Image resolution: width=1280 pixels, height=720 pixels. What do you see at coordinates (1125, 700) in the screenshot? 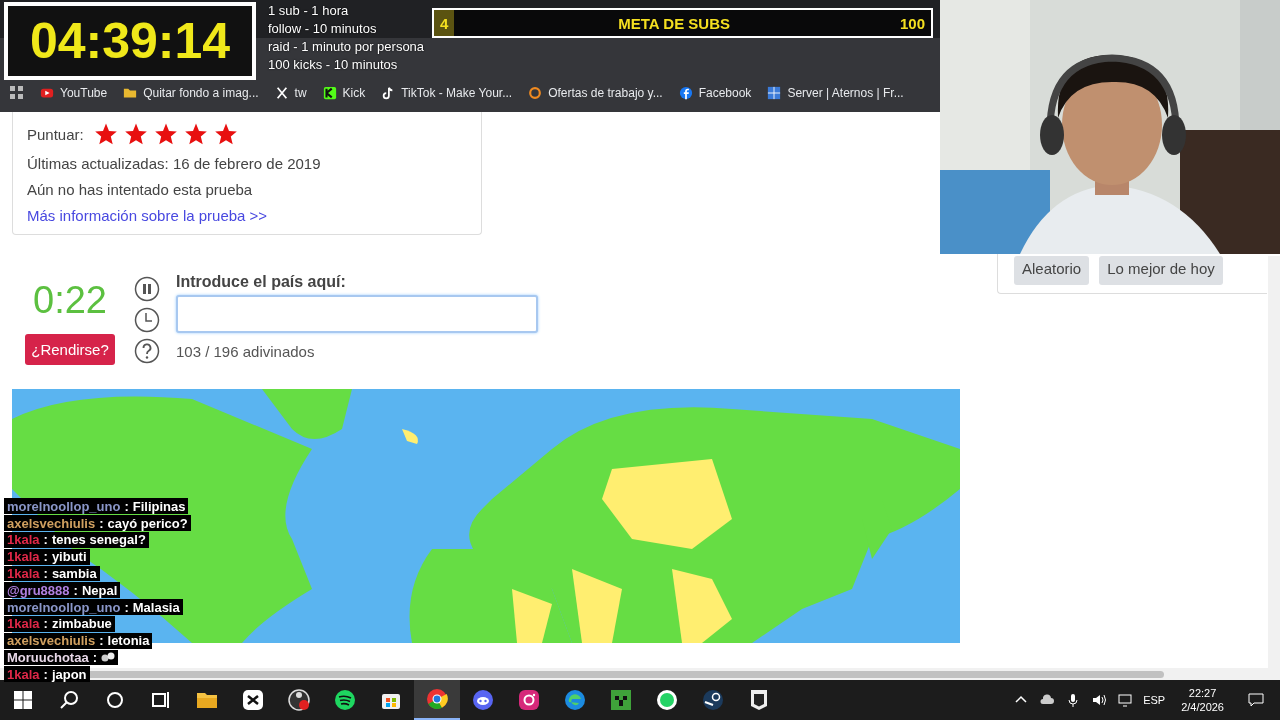
I see `monitor-icon` at bounding box center [1125, 700].